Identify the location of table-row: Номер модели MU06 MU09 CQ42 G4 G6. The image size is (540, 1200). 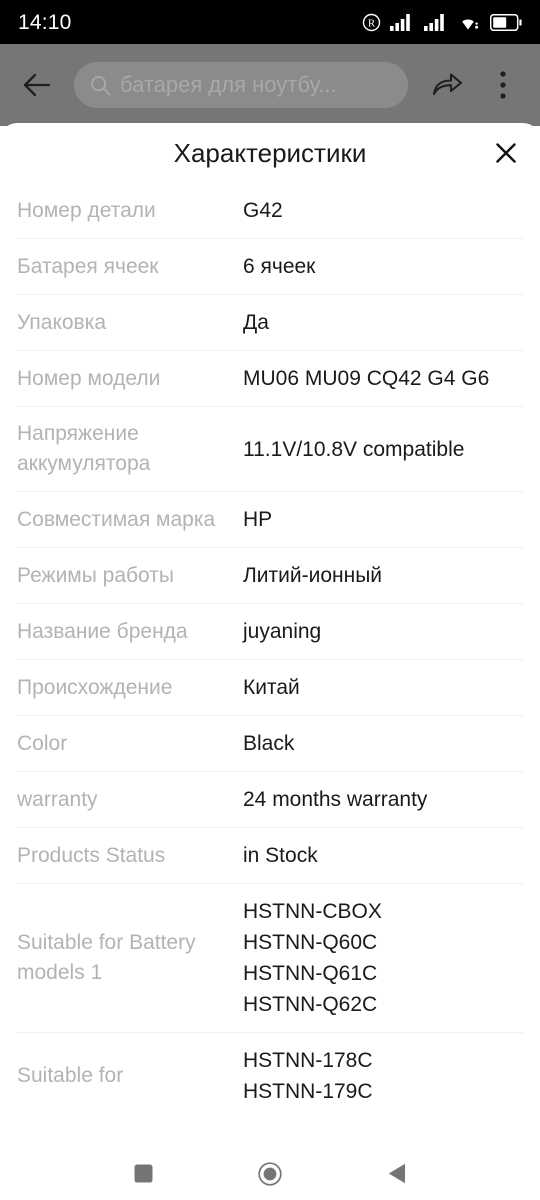
(270, 378).